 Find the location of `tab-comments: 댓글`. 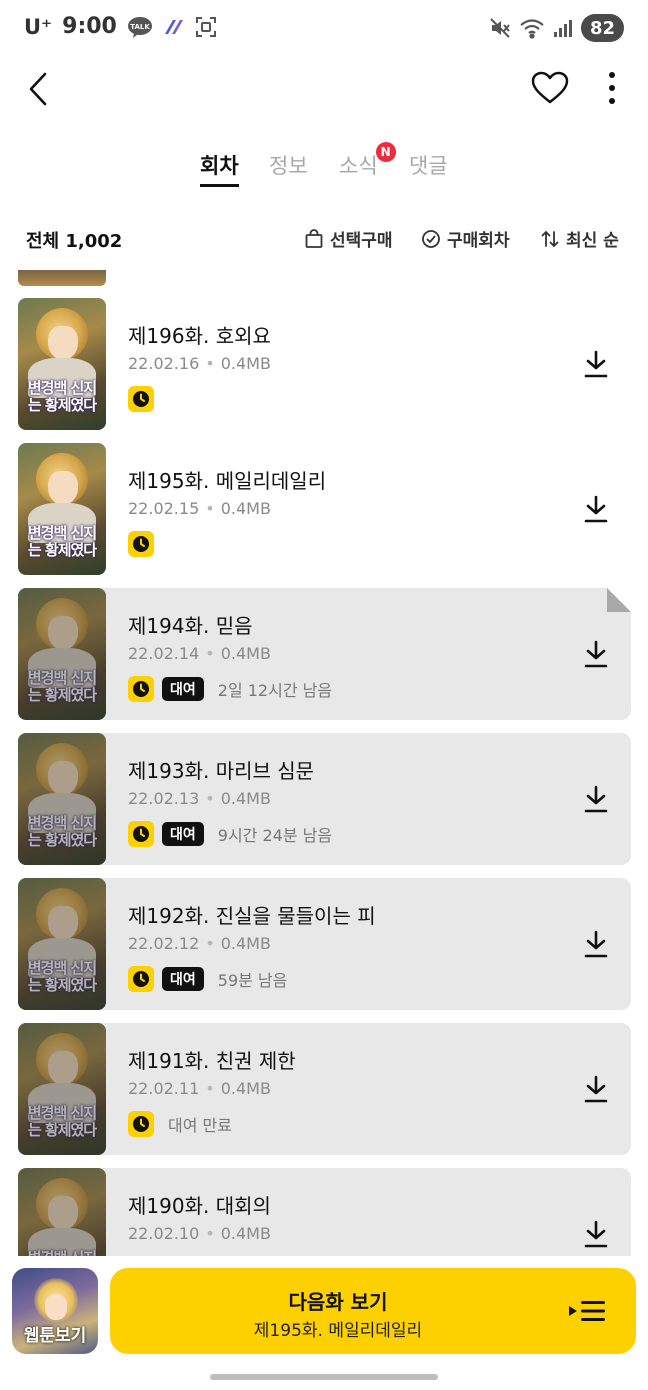

tab-comments: 댓글 is located at coordinates (428, 170).